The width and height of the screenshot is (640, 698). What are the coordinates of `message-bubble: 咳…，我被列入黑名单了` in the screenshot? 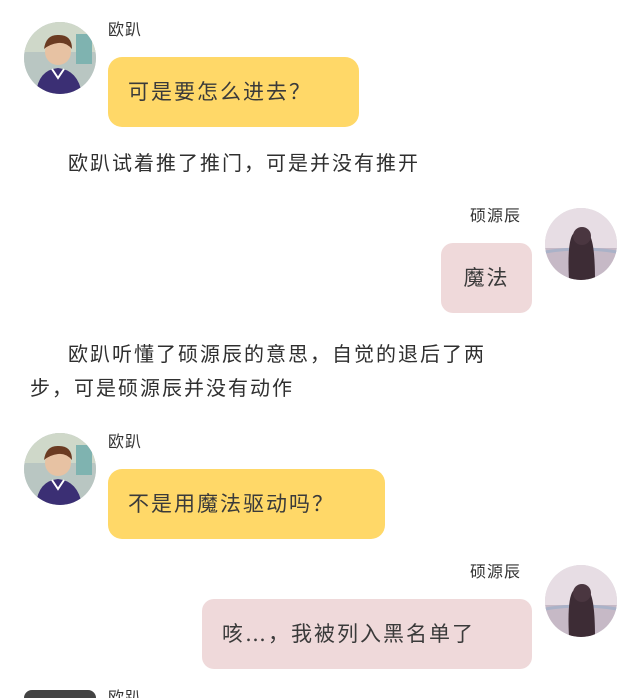 It's located at (367, 634).